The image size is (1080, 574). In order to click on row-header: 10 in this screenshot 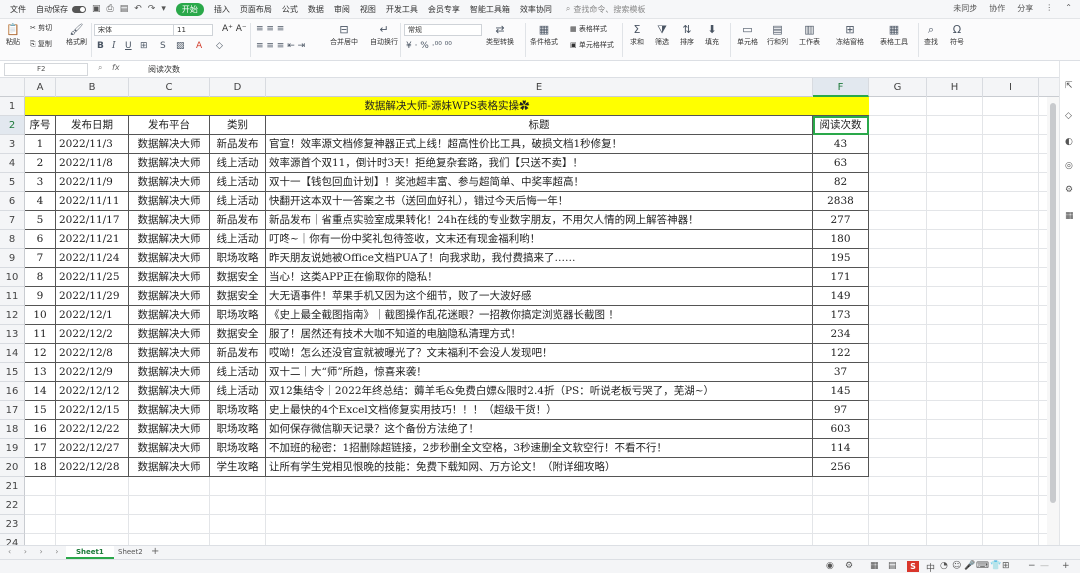, I will do `click(12, 277)`.